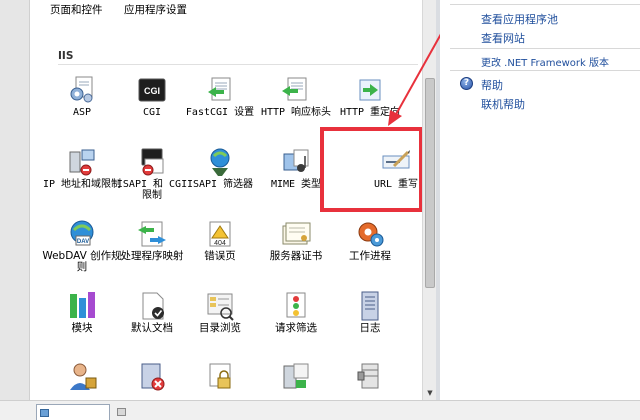 This screenshot has width=640, height=420. I want to click on scroll-down-icon: ▼, so click(430, 393).